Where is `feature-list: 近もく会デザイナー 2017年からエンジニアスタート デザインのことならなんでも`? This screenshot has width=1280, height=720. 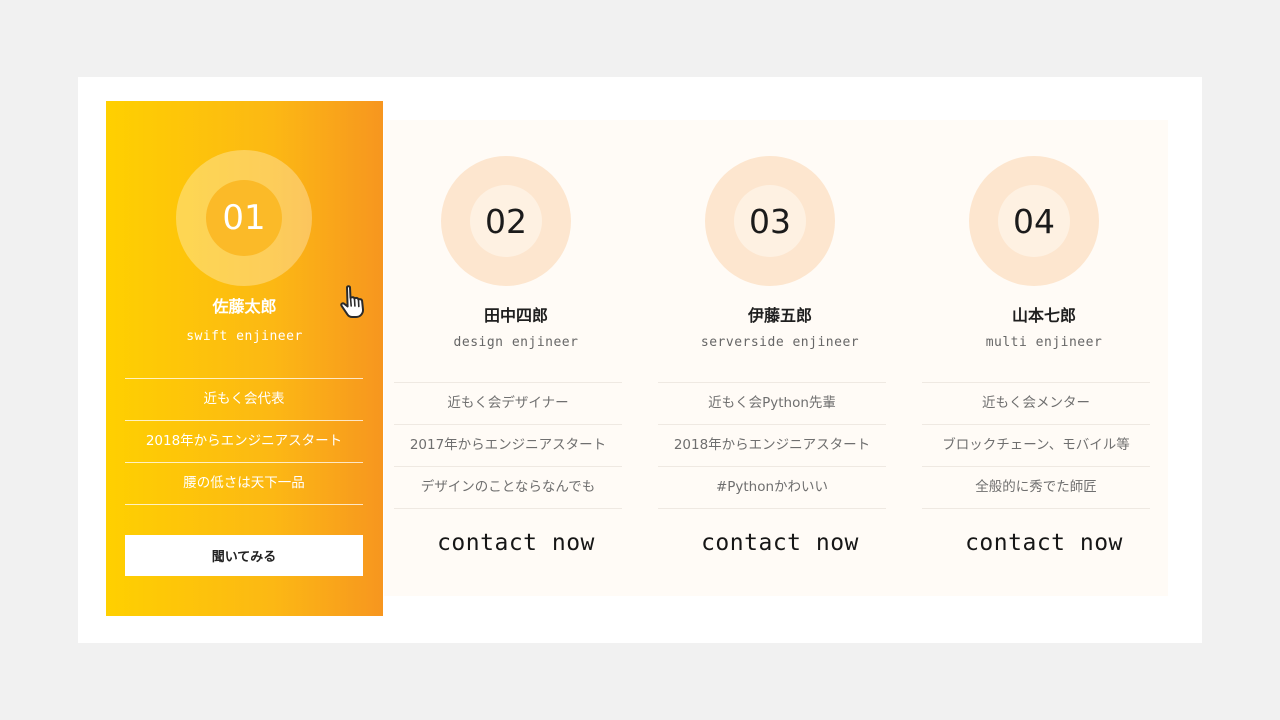 feature-list: 近もく会デザイナー 2017年からエンジニアスタート デザインのことならなんでも is located at coordinates (508, 445).